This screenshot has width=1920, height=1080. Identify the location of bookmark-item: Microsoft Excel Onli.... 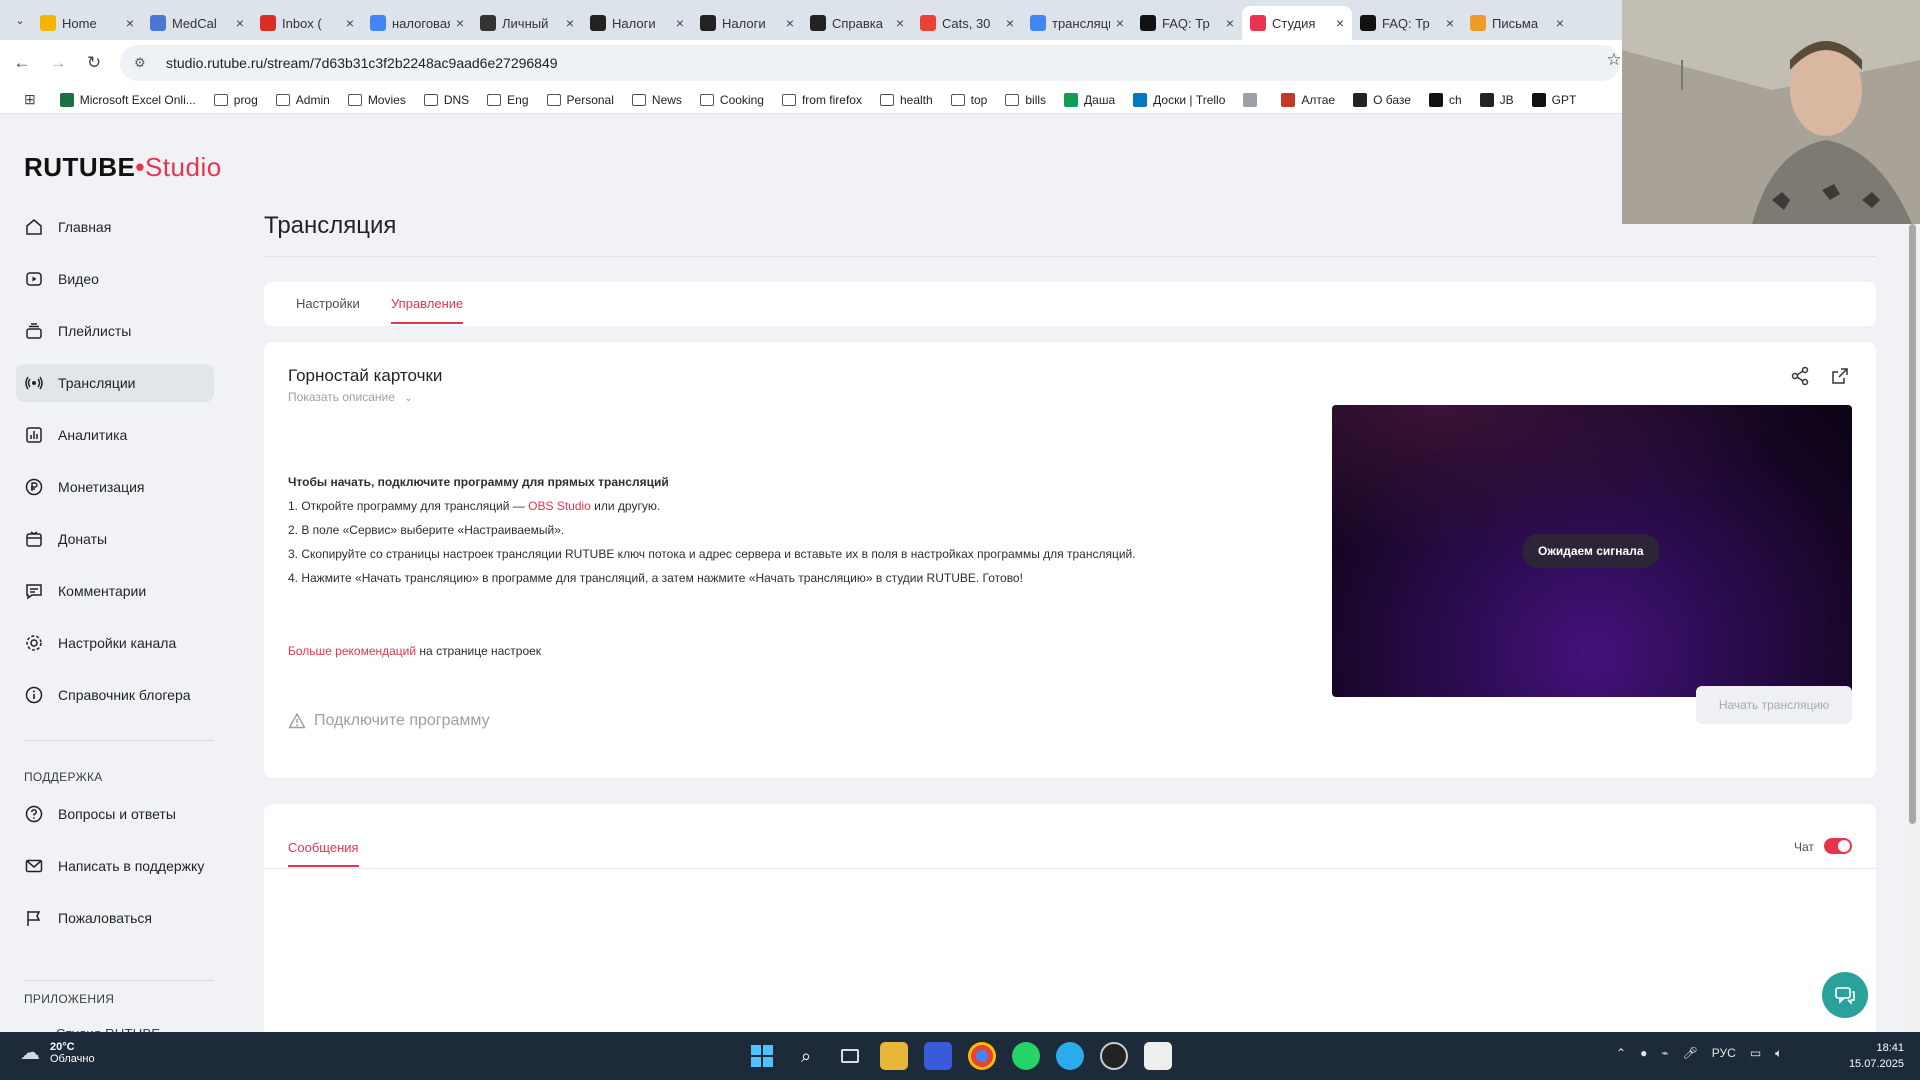
(128, 100).